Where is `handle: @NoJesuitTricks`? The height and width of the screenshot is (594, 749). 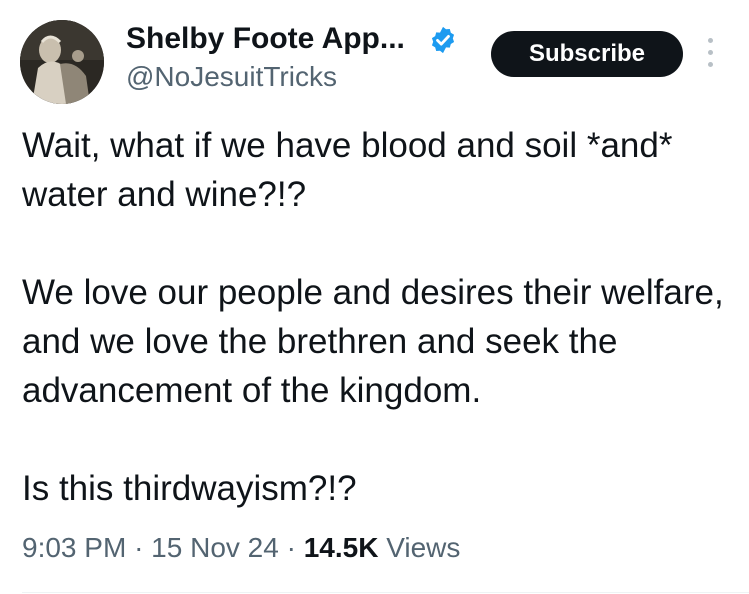
handle: @NoJesuitTricks is located at coordinates (231, 77).